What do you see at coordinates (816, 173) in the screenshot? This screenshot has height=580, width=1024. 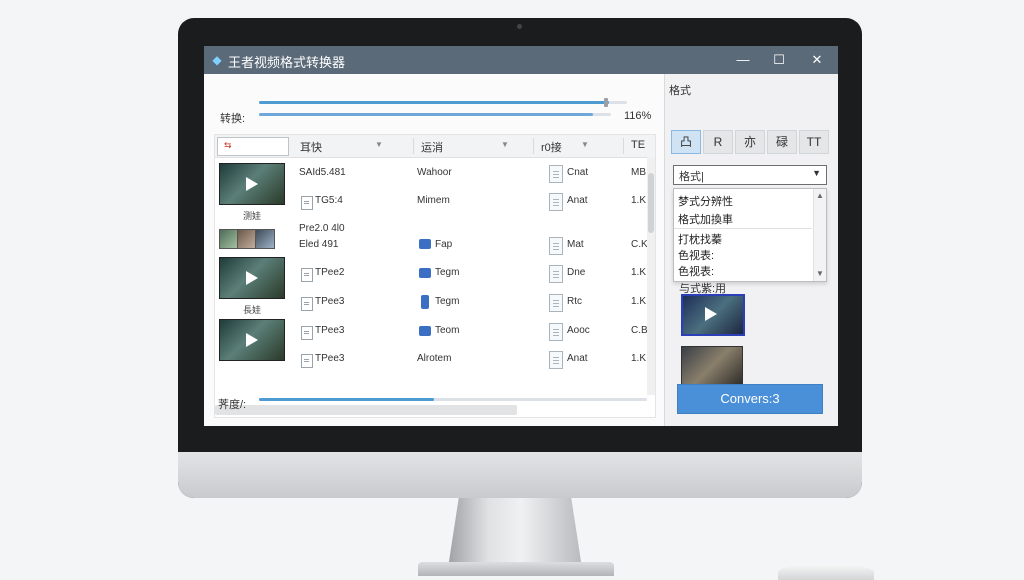 I see `chevron-down-icon: ▼` at bounding box center [816, 173].